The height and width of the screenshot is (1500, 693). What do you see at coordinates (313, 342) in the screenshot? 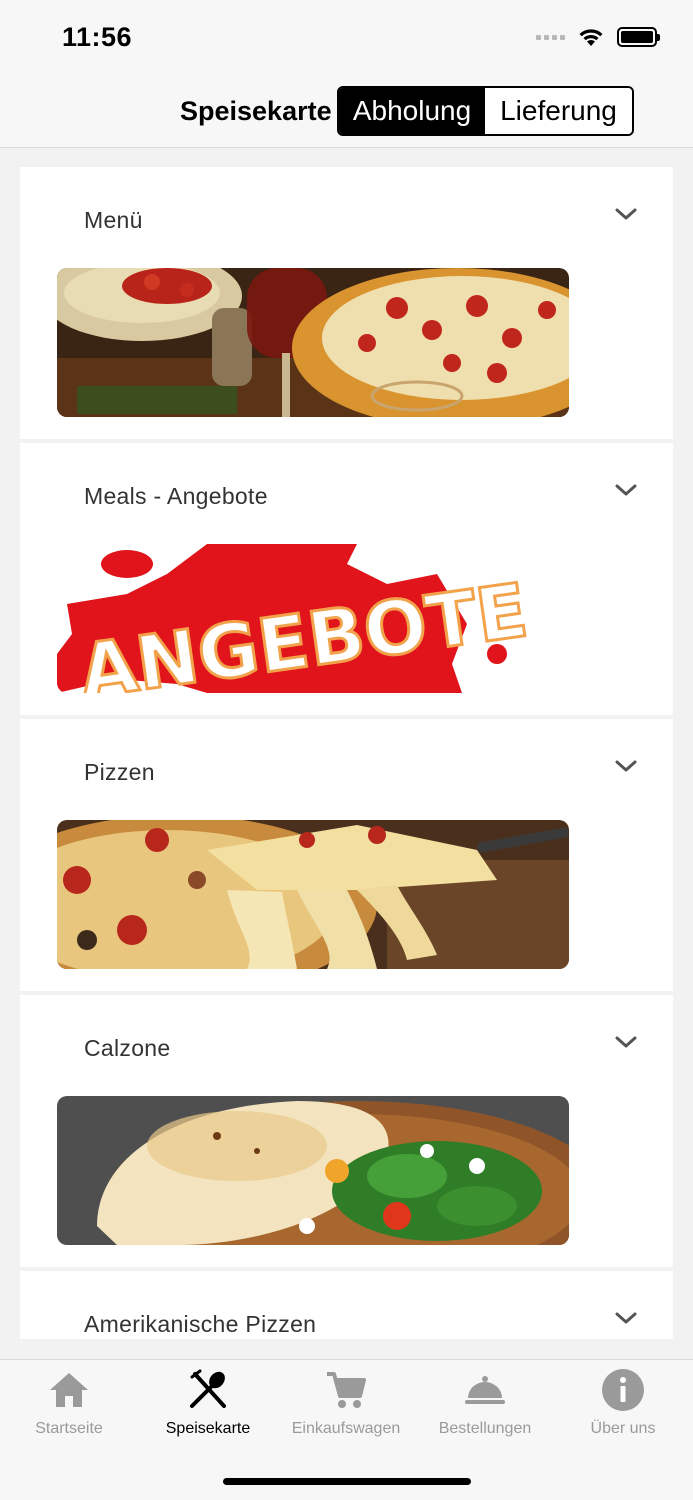
I see `pasta-wine-pizza-photo` at bounding box center [313, 342].